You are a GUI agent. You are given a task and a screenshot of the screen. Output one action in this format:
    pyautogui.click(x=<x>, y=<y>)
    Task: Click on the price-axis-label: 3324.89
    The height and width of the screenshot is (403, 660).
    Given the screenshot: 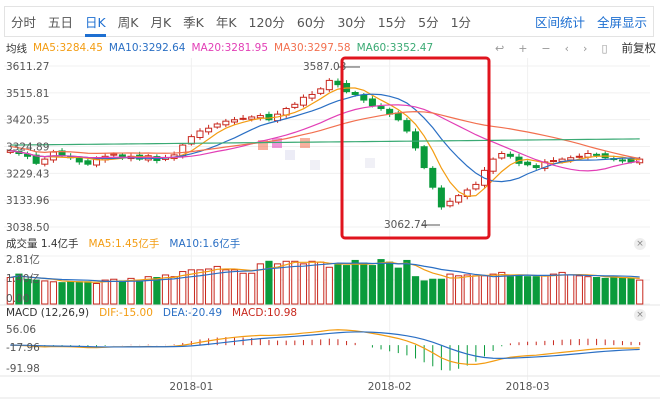 What is the action you would take?
    pyautogui.click(x=27, y=148)
    